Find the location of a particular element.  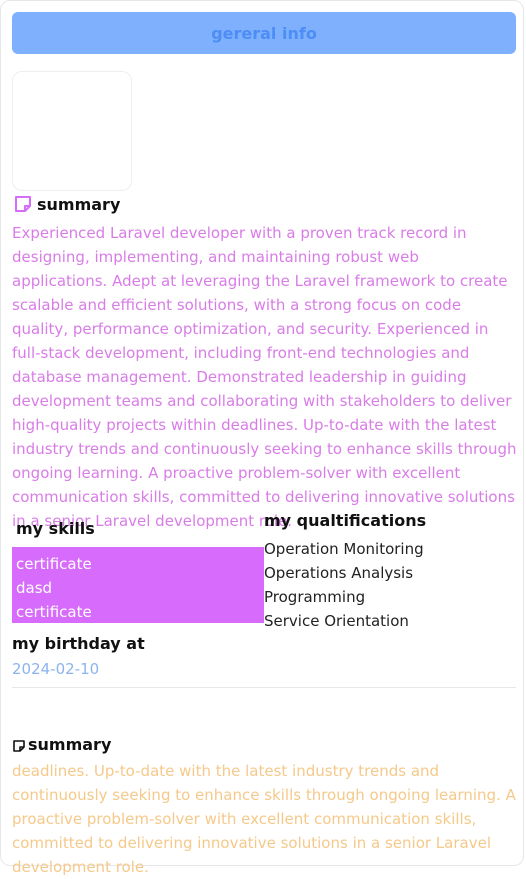

summary-heading-2: summary is located at coordinates (61, 744).